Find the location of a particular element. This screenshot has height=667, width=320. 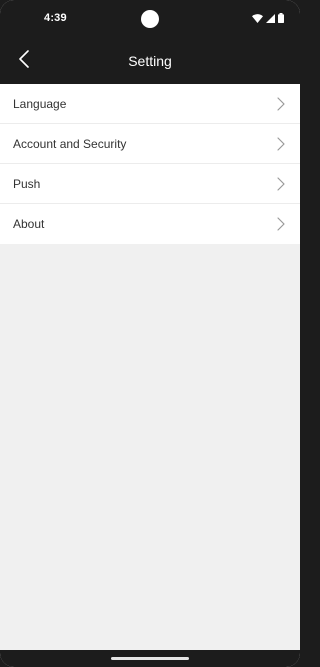

settings-item-push: Push is located at coordinates (150, 184).